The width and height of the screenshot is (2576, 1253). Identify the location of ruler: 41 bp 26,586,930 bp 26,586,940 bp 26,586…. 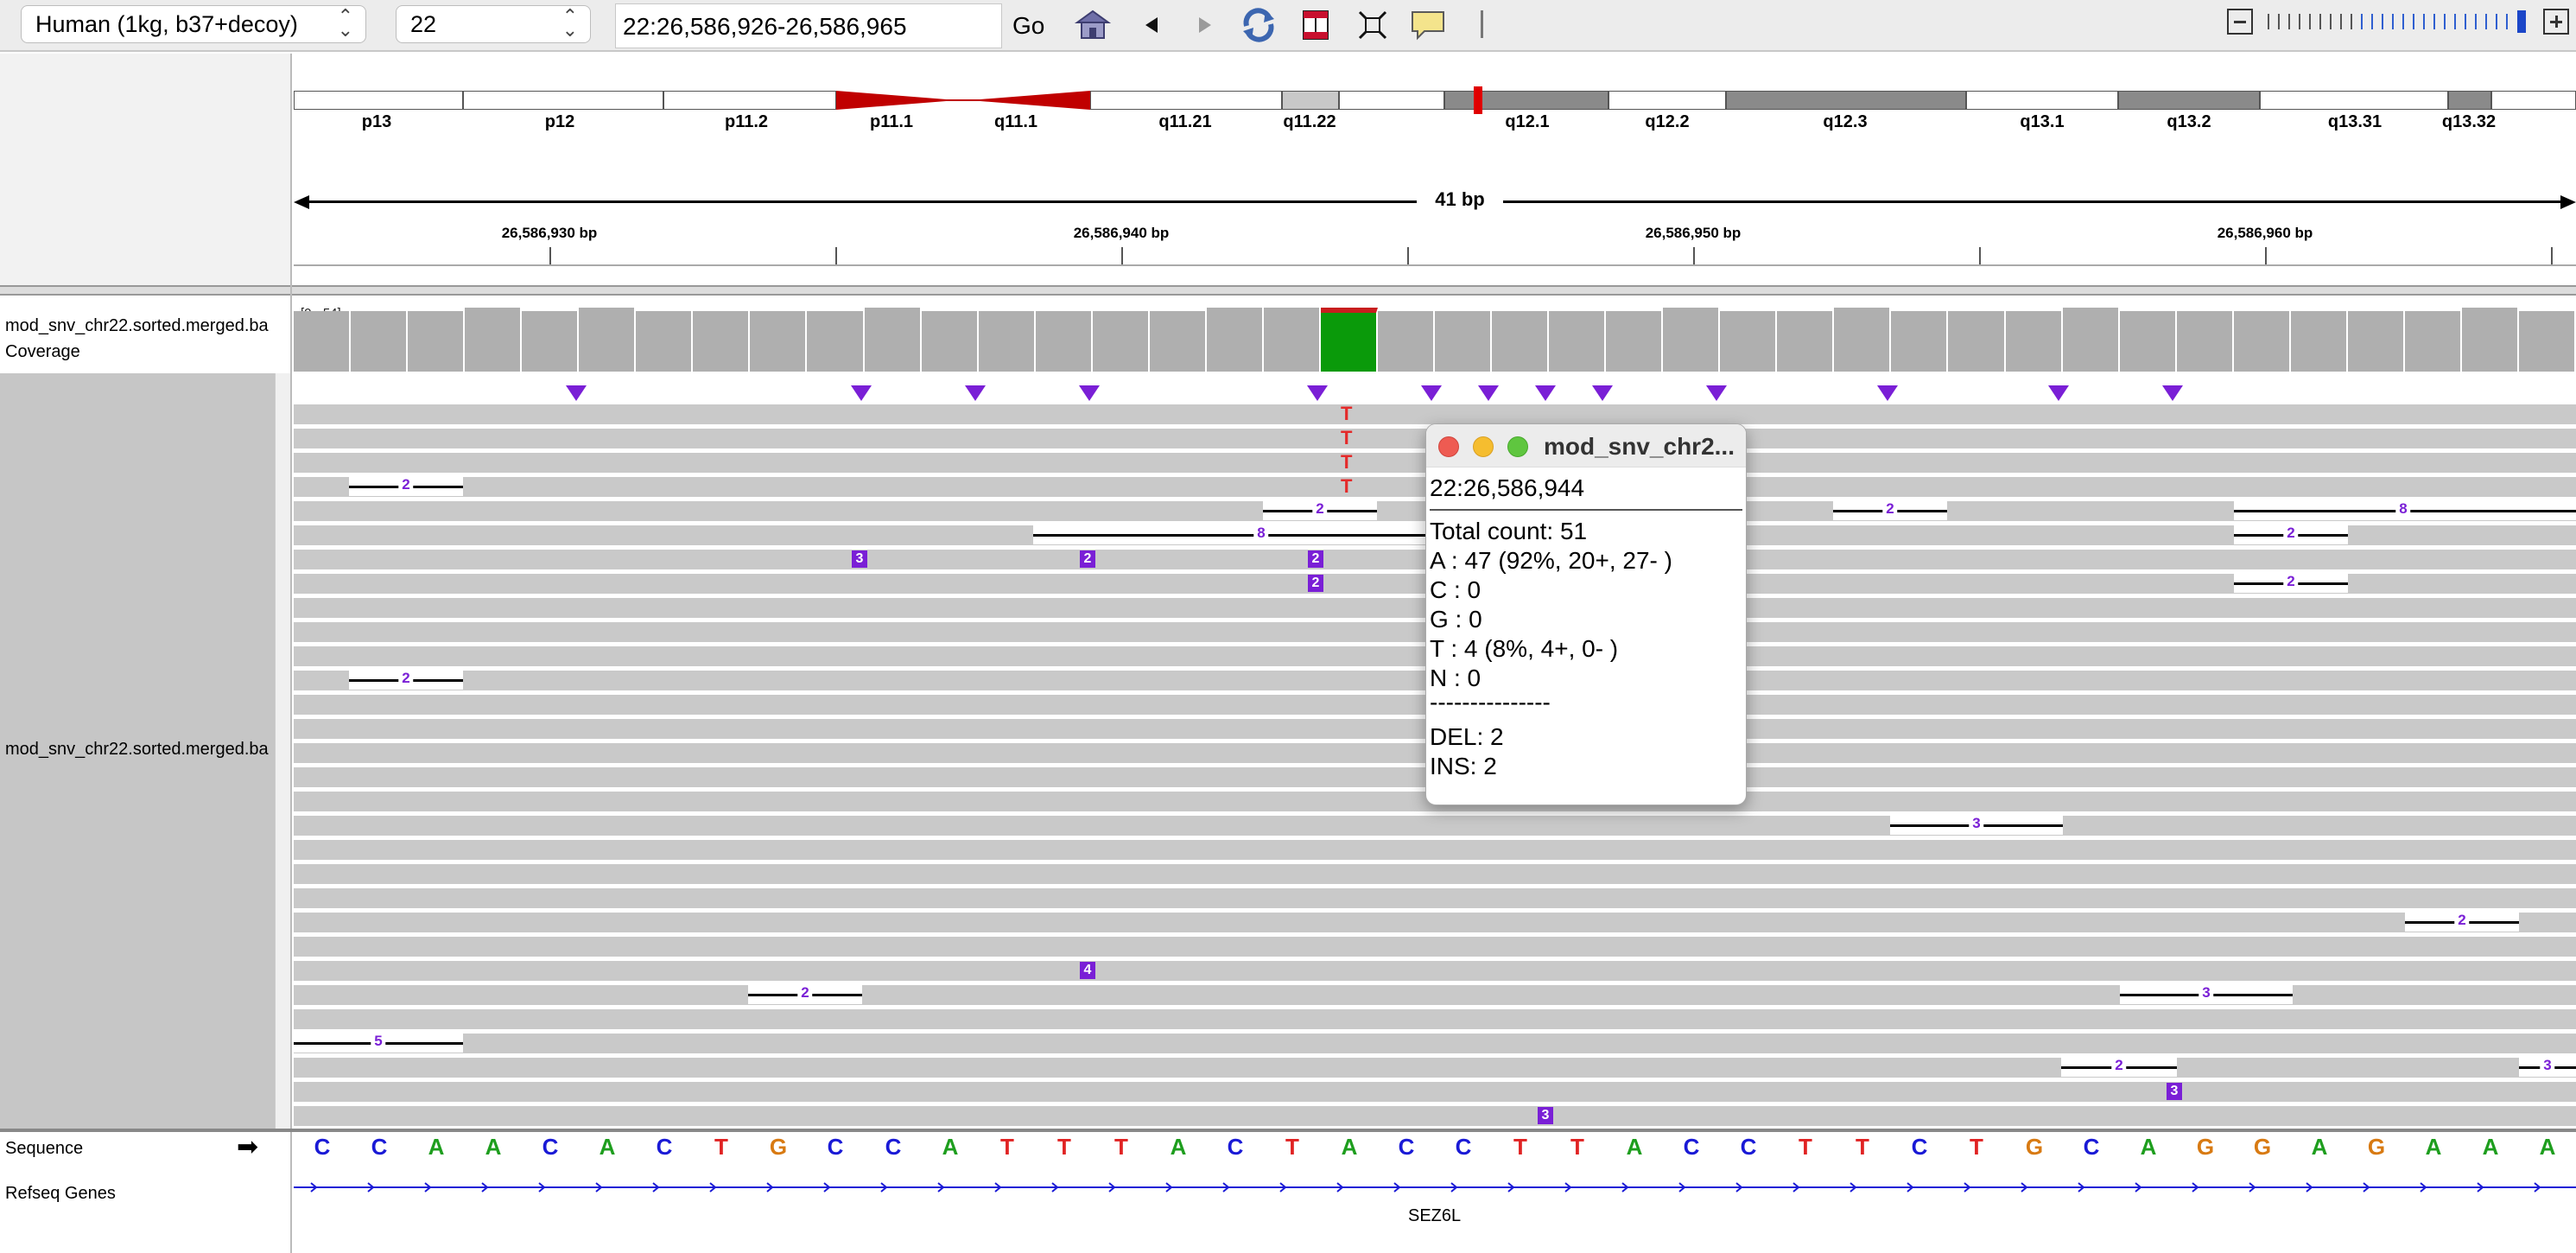
(1435, 219).